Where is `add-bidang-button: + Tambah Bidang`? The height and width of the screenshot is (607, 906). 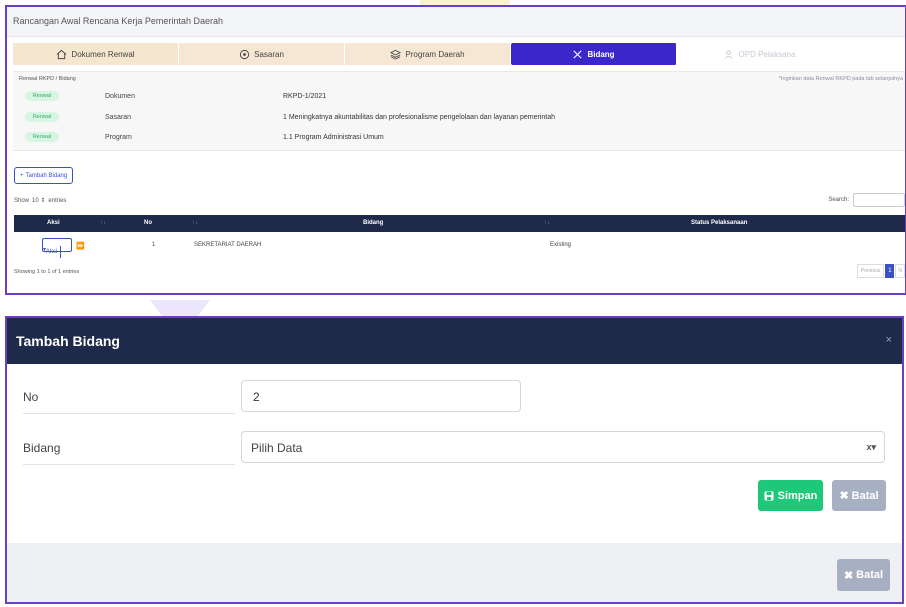
add-bidang-button: + Tambah Bidang is located at coordinates (44, 175).